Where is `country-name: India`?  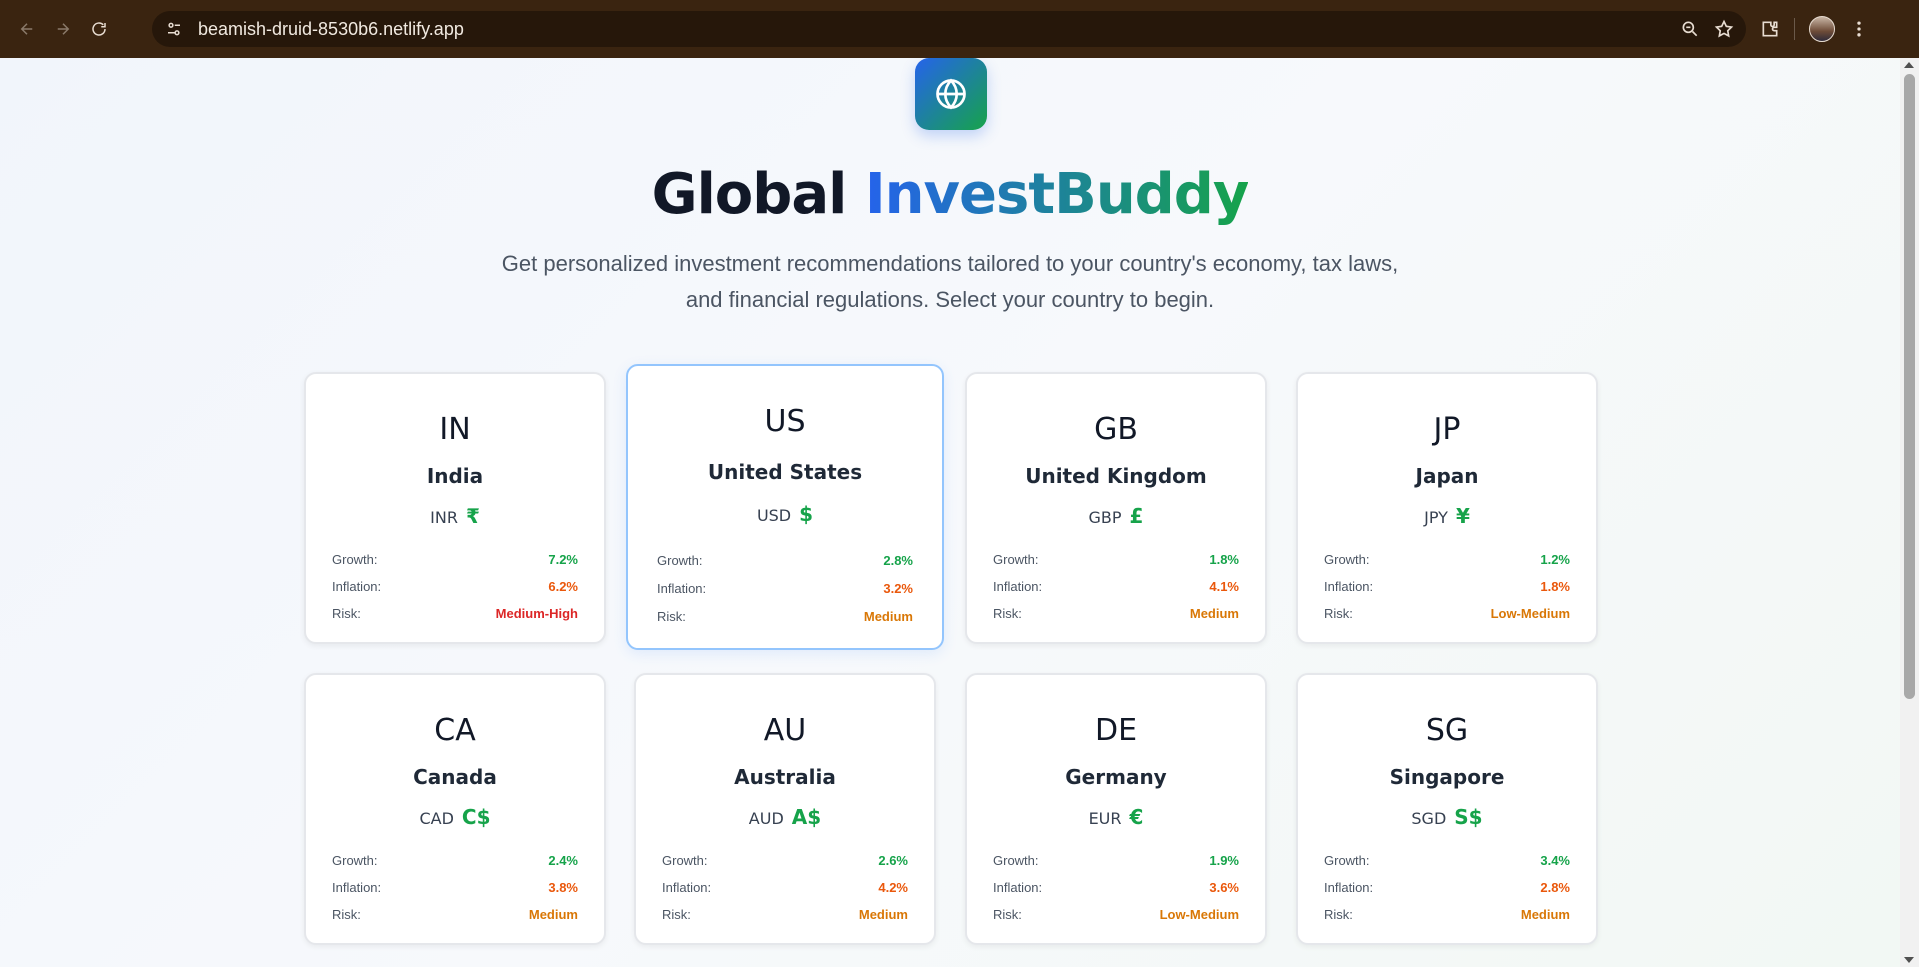
country-name: India is located at coordinates (455, 476).